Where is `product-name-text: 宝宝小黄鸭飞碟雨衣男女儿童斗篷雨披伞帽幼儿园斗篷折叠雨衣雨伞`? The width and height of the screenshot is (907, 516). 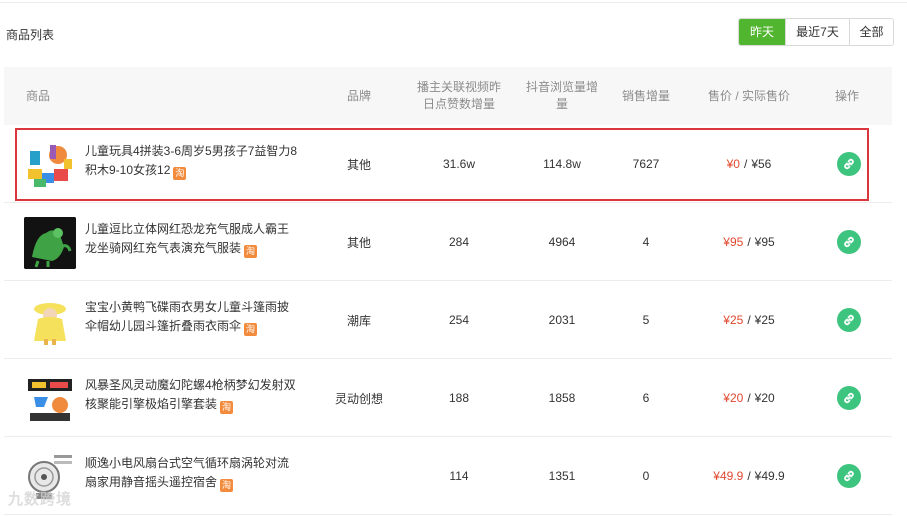
product-name-text: 宝宝小黄鸭飞碟雨衣男女儿童斗篷雨披伞帽幼儿园斗篷折叠雨衣雨伞 is located at coordinates (187, 316).